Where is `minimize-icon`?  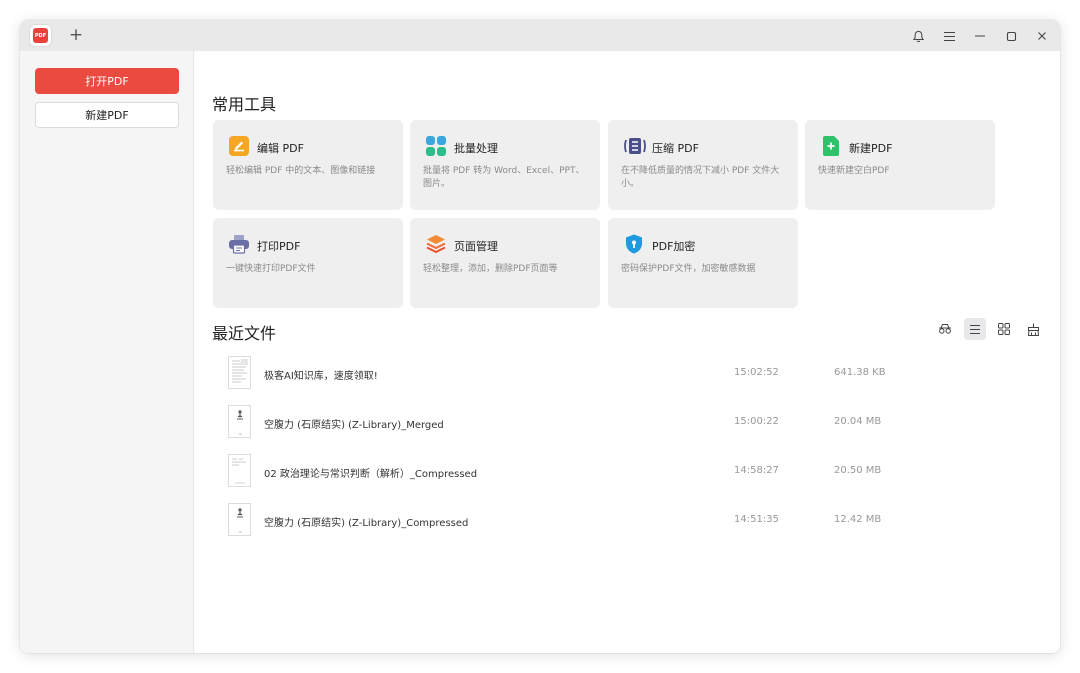 minimize-icon is located at coordinates (980, 36).